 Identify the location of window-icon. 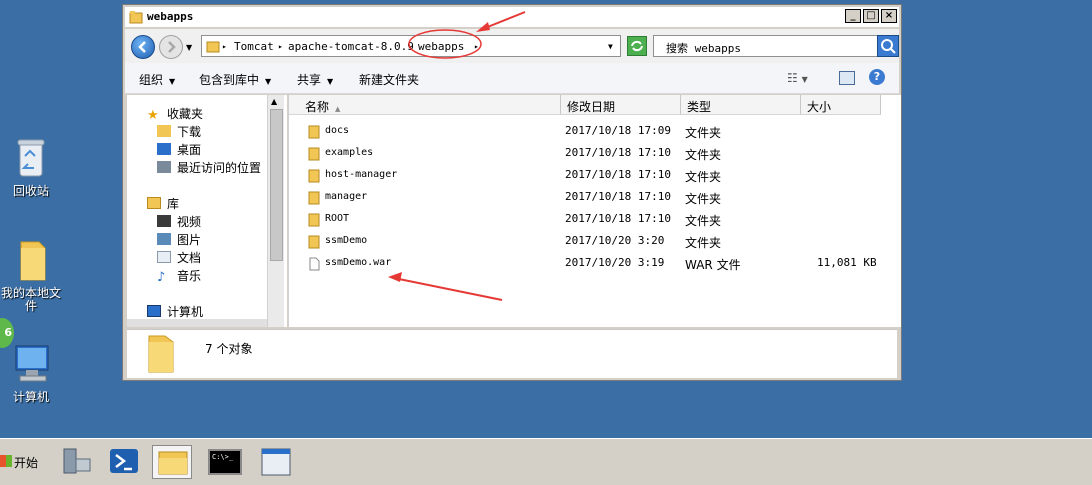
(276, 462).